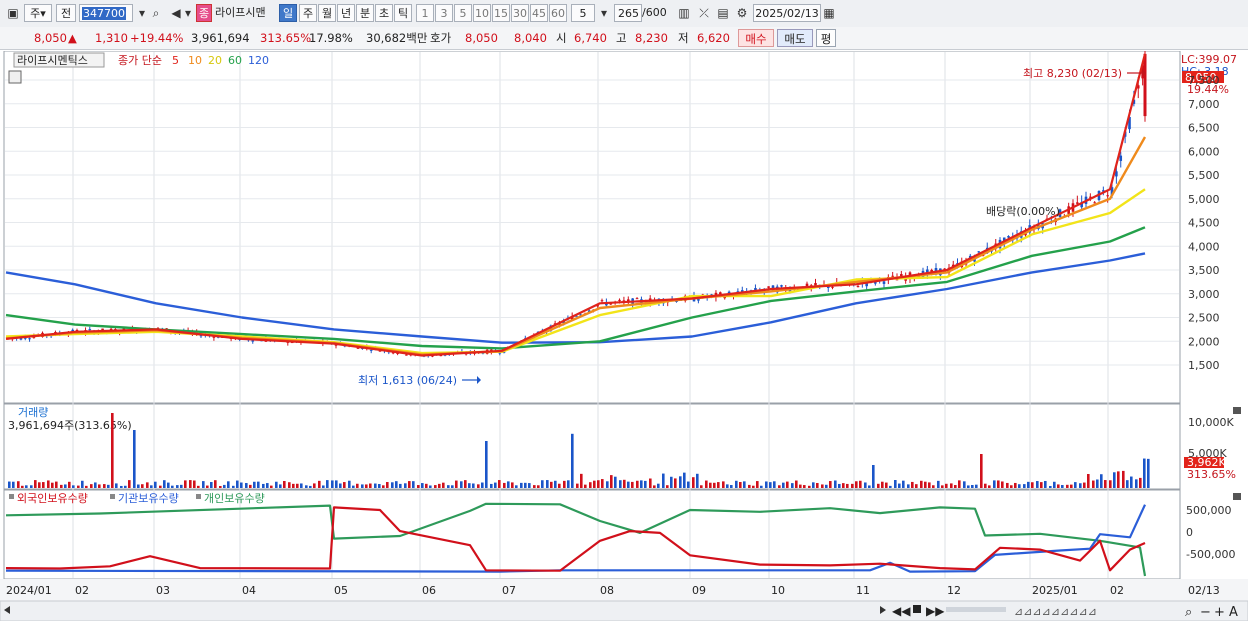 The height and width of the screenshot is (621, 1248). I want to click on window-menu-icon: ▣, so click(13, 13).